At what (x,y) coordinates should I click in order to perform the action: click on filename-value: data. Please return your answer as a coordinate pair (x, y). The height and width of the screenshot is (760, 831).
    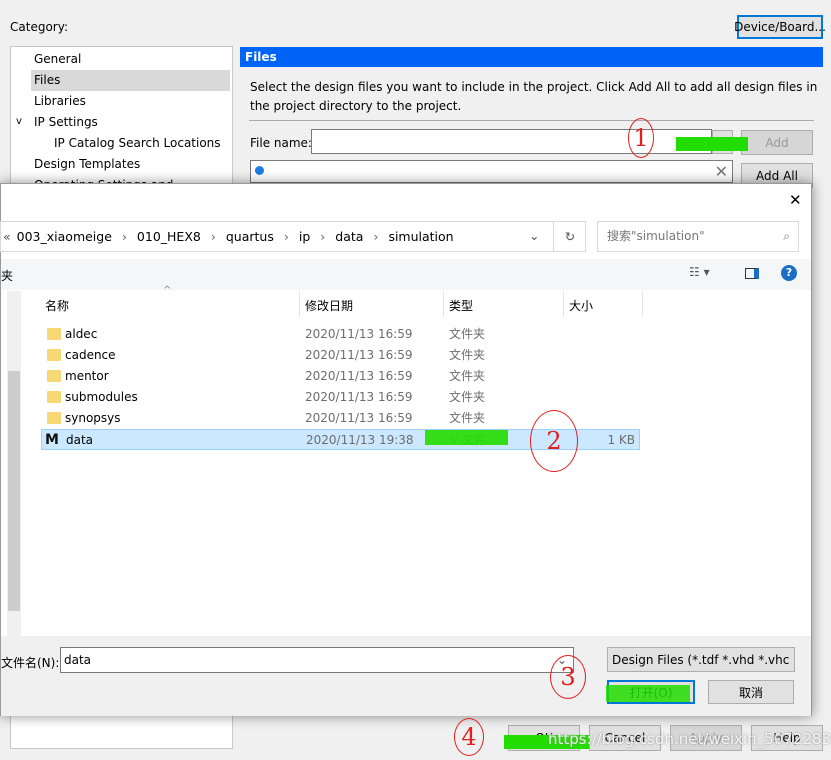
    Looking at the image, I should click on (78, 660).